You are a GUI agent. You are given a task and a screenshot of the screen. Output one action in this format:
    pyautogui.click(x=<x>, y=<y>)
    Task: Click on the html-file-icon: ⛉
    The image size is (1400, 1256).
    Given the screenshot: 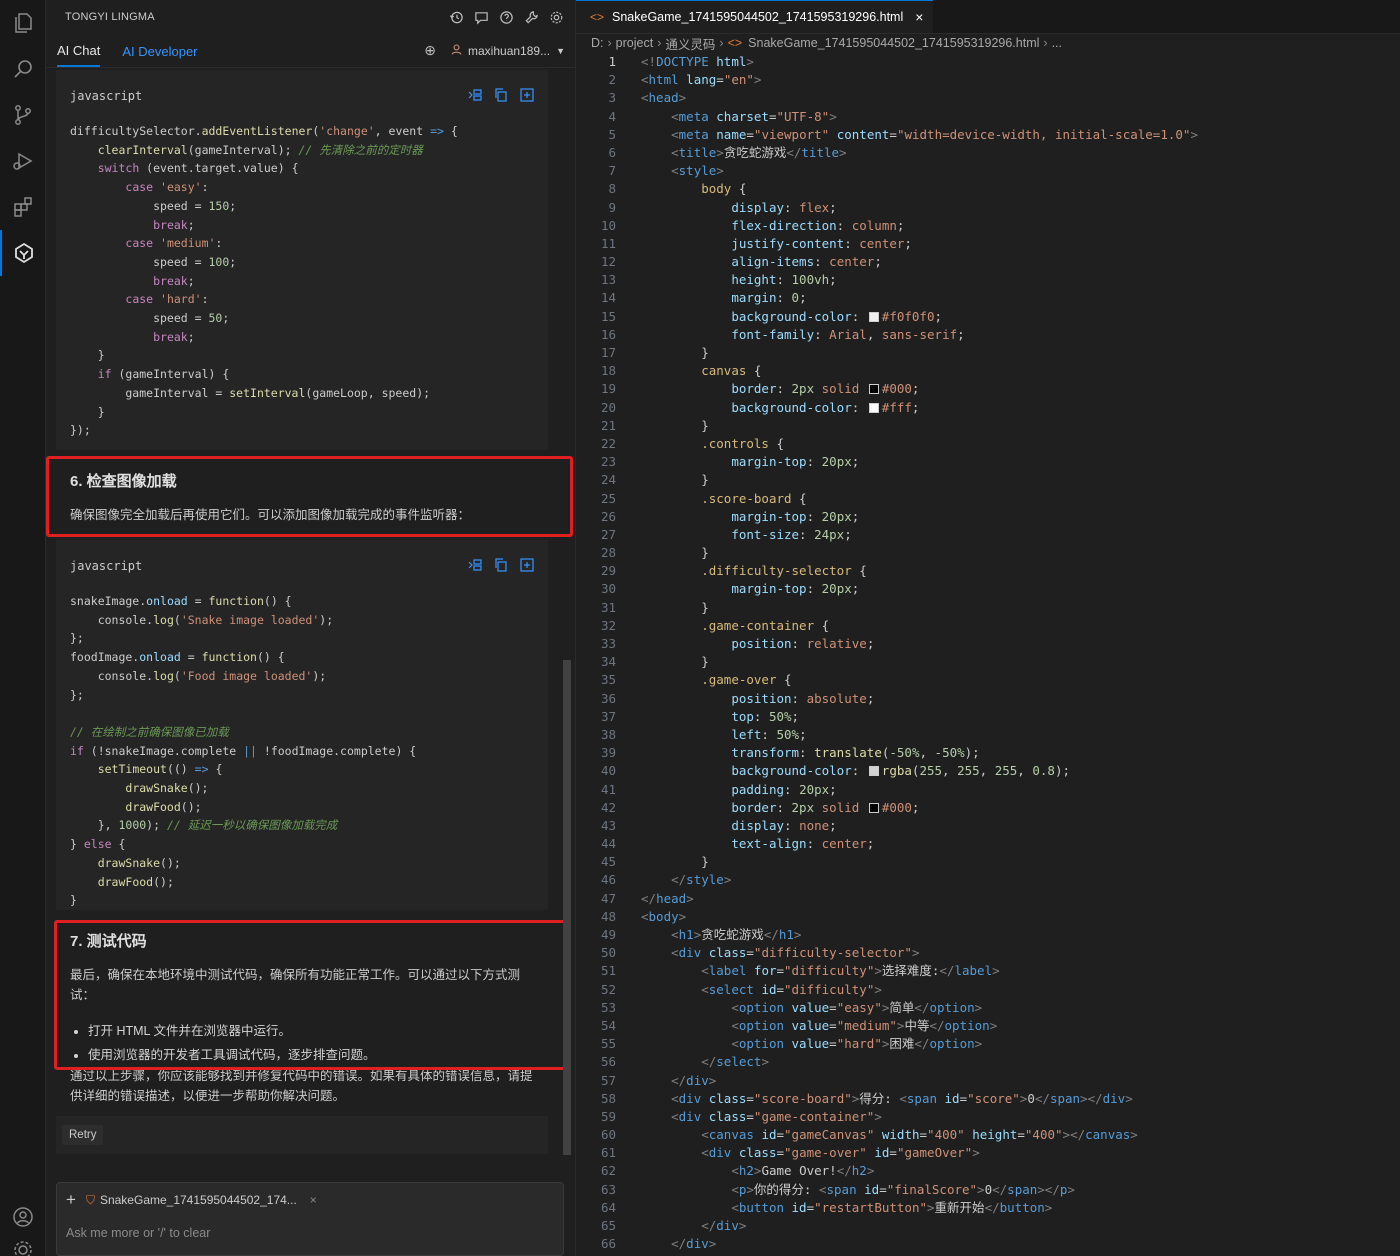 What is the action you would take?
    pyautogui.click(x=90, y=1199)
    